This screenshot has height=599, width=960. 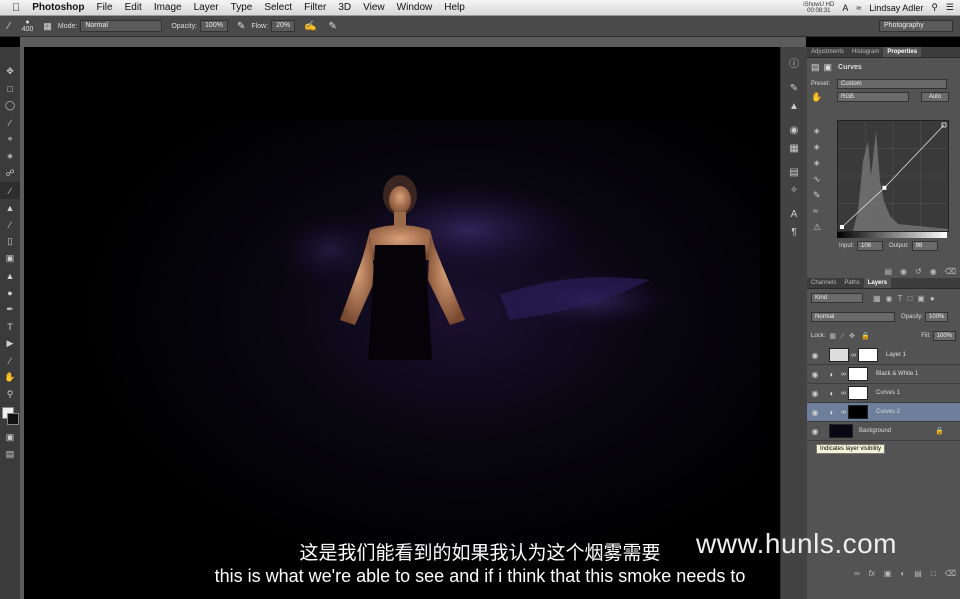 What do you see at coordinates (794, 214) in the screenshot?
I see `character-icon: A` at bounding box center [794, 214].